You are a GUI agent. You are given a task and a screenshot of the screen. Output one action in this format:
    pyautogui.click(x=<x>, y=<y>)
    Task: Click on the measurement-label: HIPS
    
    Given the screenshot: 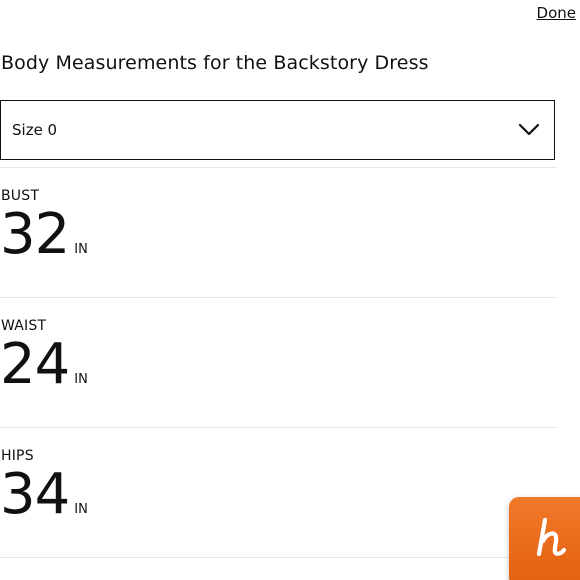 What is the action you would take?
    pyautogui.click(x=17, y=456)
    